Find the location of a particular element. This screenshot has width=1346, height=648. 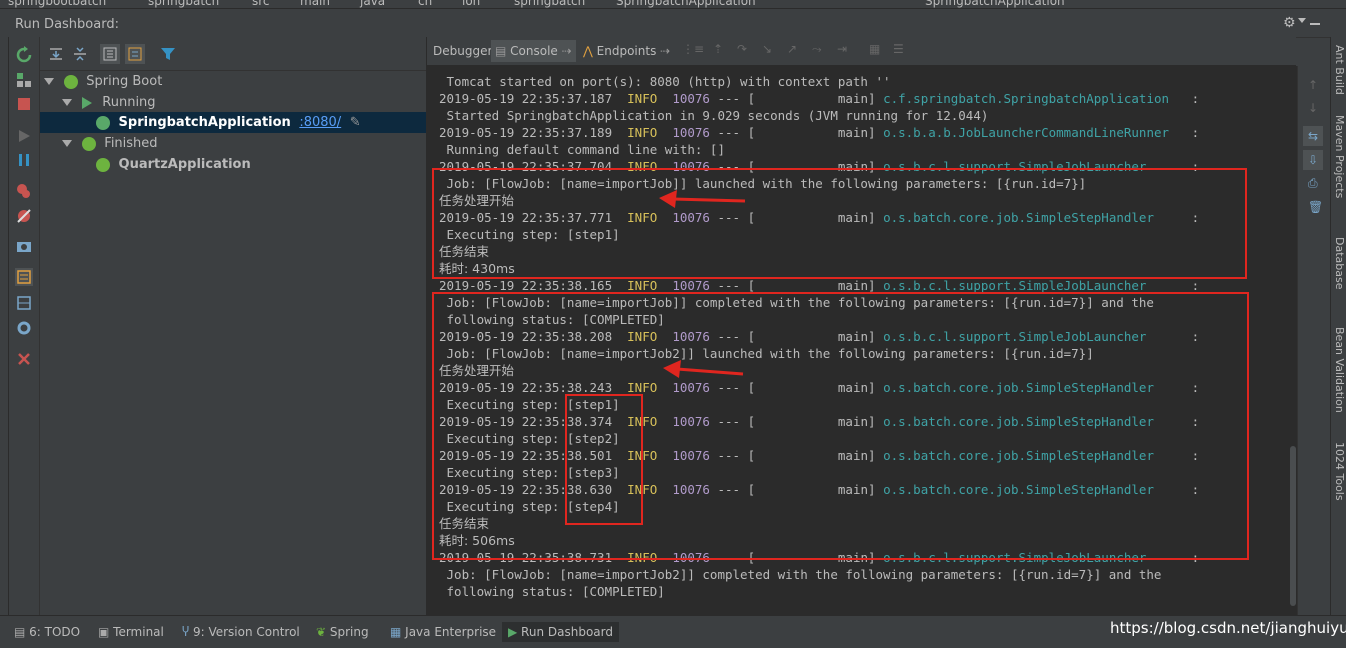

spring-icon: ❦ is located at coordinates (323, 632).